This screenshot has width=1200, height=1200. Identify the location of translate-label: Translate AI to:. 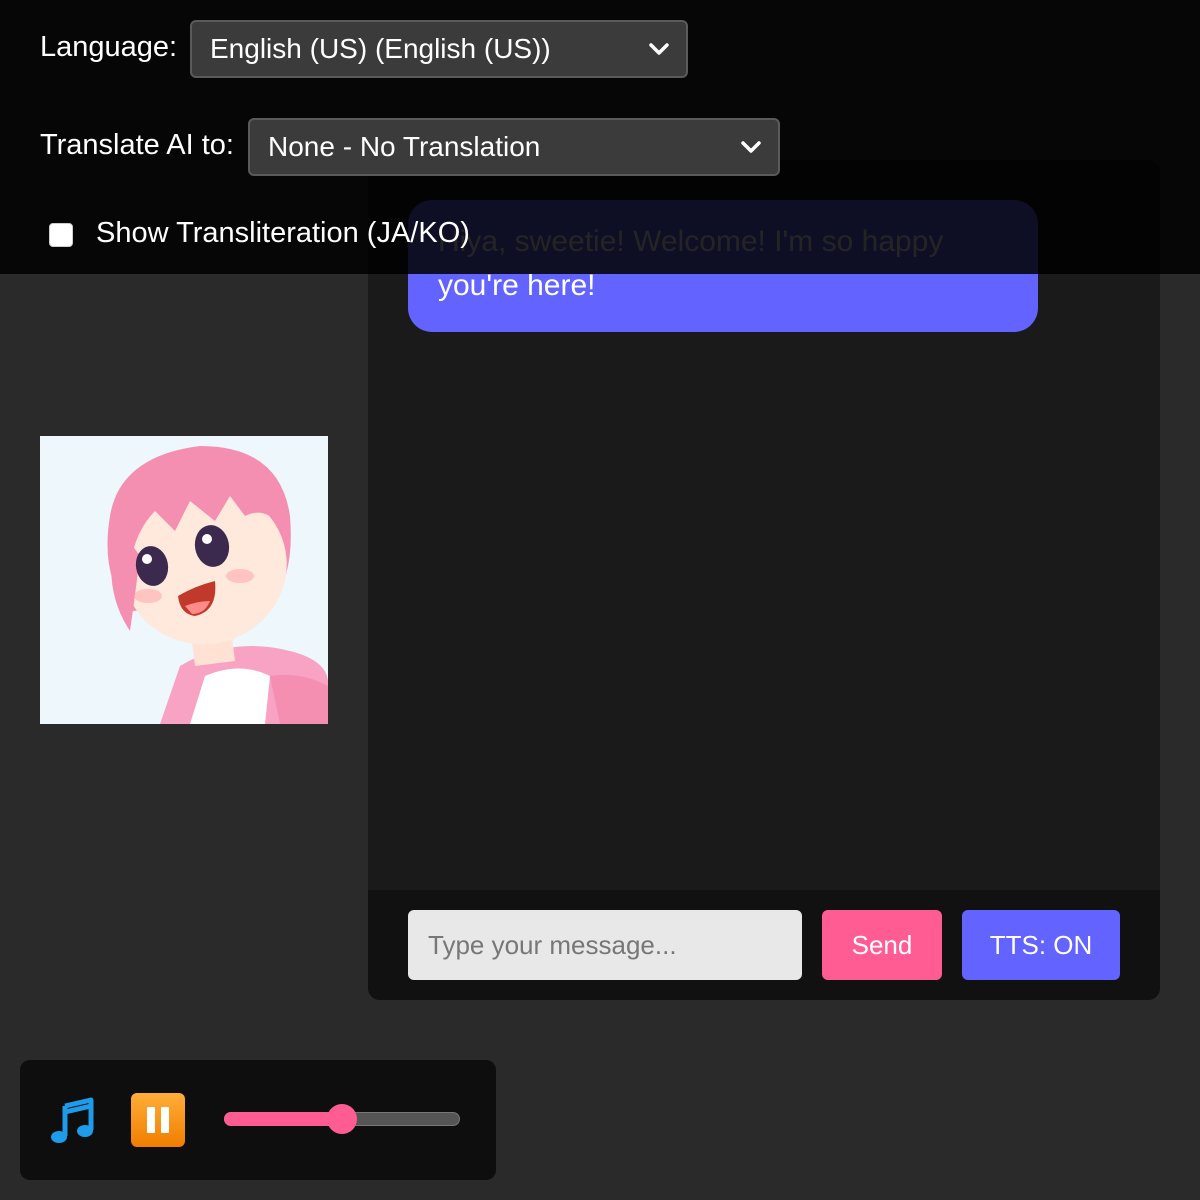
(137, 145).